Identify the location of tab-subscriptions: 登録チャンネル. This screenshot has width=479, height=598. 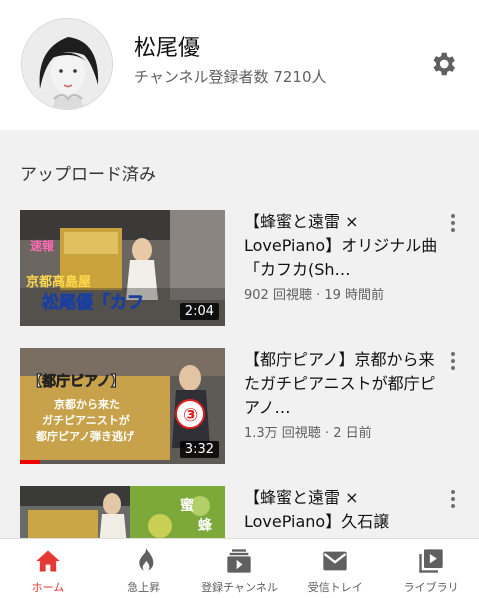
(240, 568).